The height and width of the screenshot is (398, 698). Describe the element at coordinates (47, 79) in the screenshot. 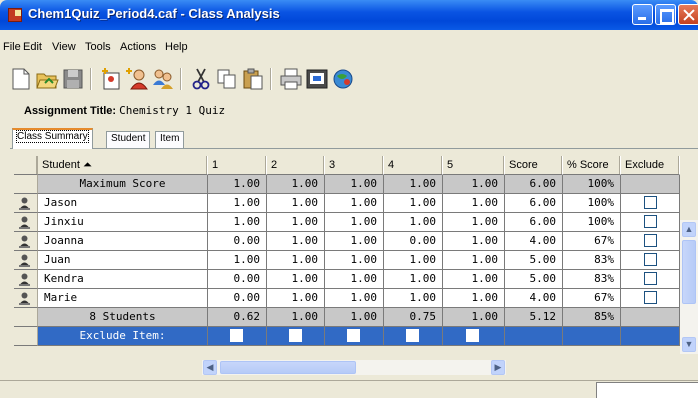

I see `open-folder-icon` at that location.